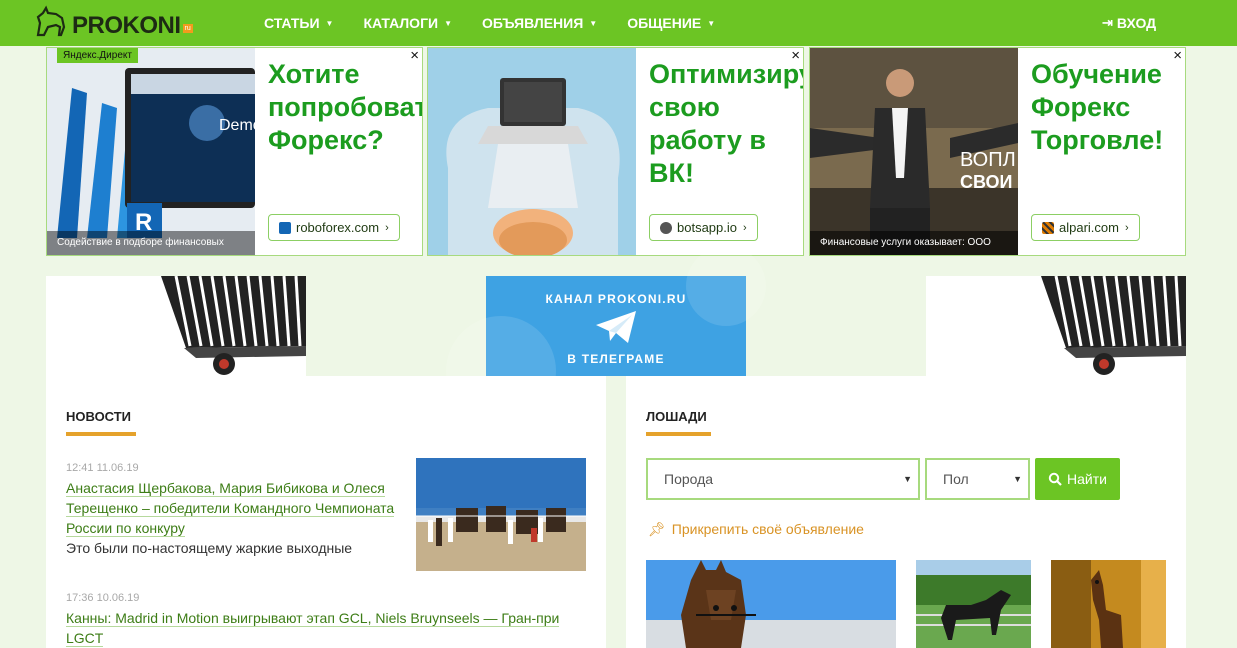  What do you see at coordinates (956, 479) in the screenshot?
I see `sex-select-value: Пол` at bounding box center [956, 479].